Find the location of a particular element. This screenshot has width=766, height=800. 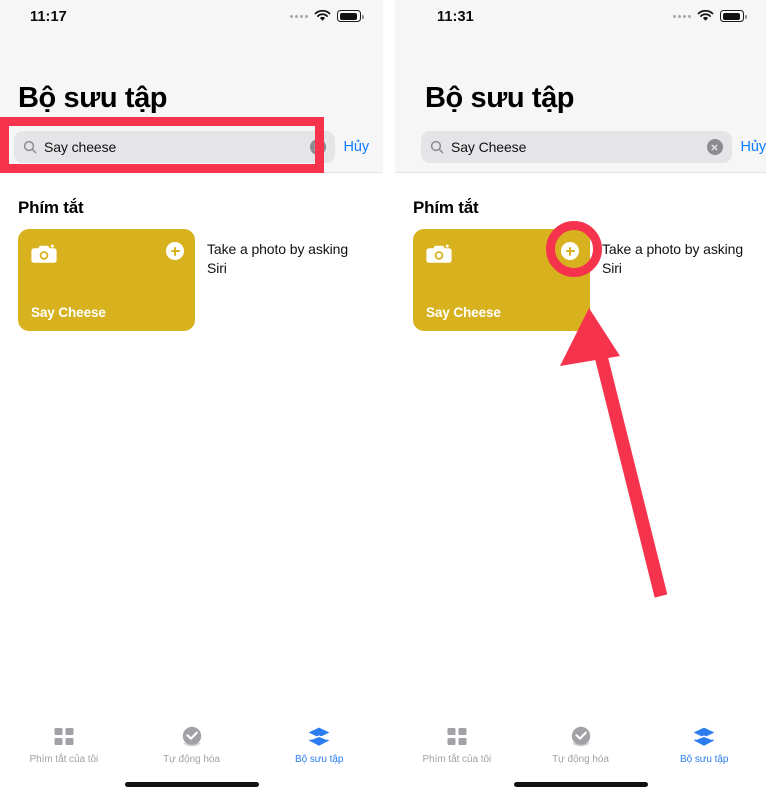

status-bar-right: 11:31 is located at coordinates (580, 18).